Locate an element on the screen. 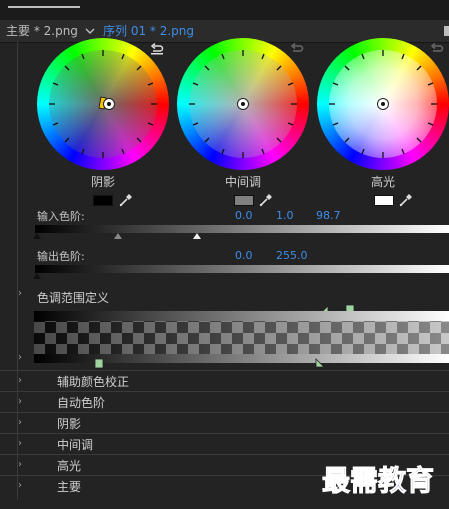  highlight-color-wheel is located at coordinates (383, 104).